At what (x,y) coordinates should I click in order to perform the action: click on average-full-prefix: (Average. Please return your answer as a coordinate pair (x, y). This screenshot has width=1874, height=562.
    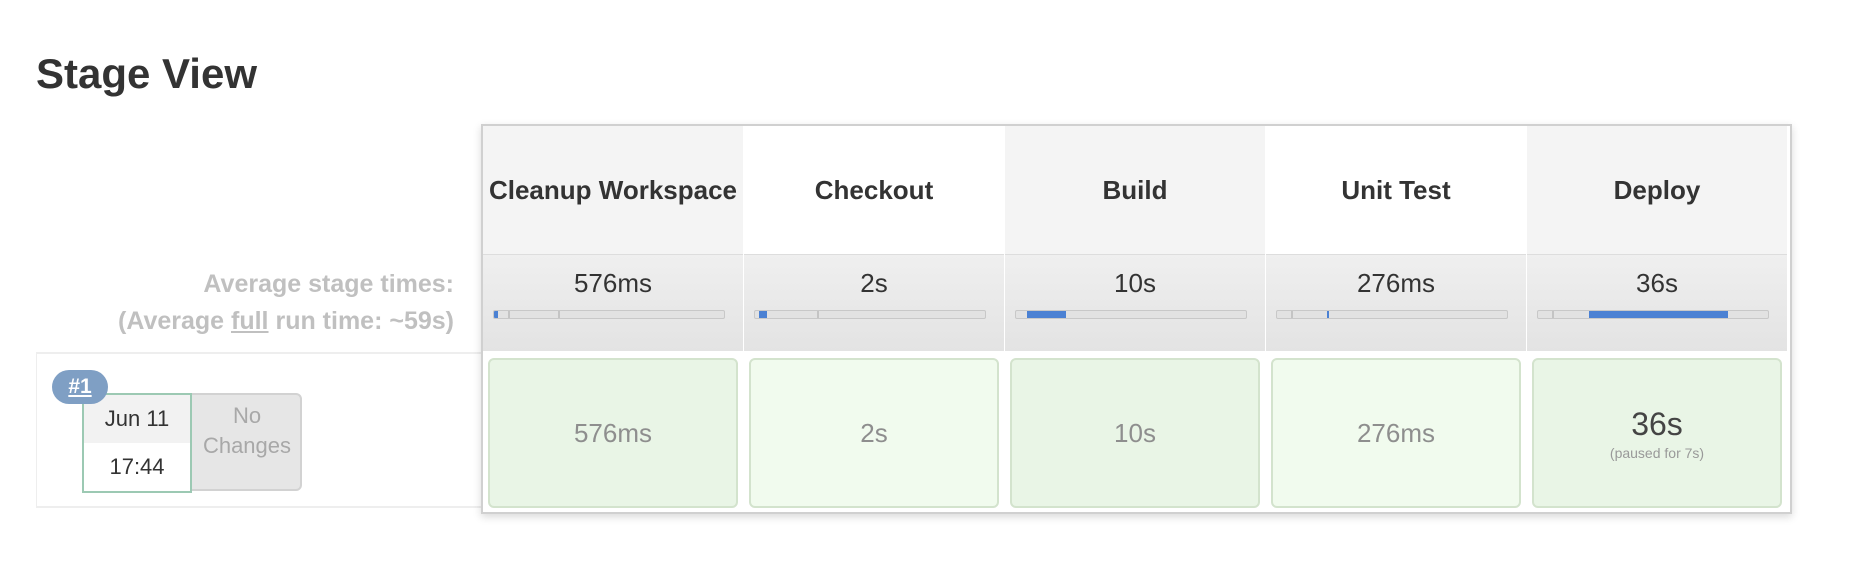
    Looking at the image, I should click on (175, 321).